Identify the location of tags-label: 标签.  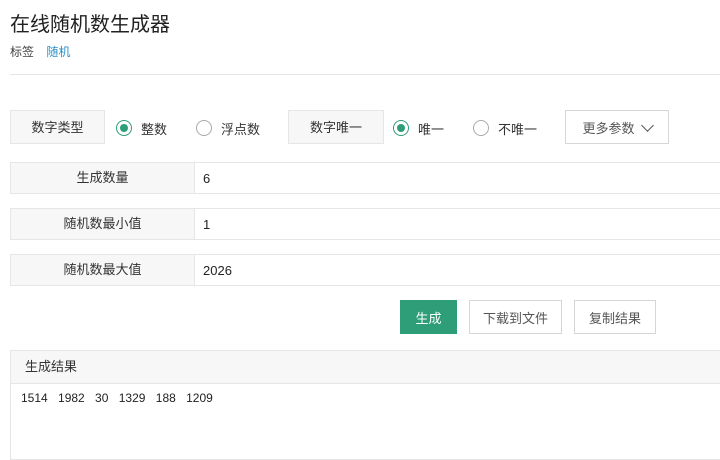
(22, 52).